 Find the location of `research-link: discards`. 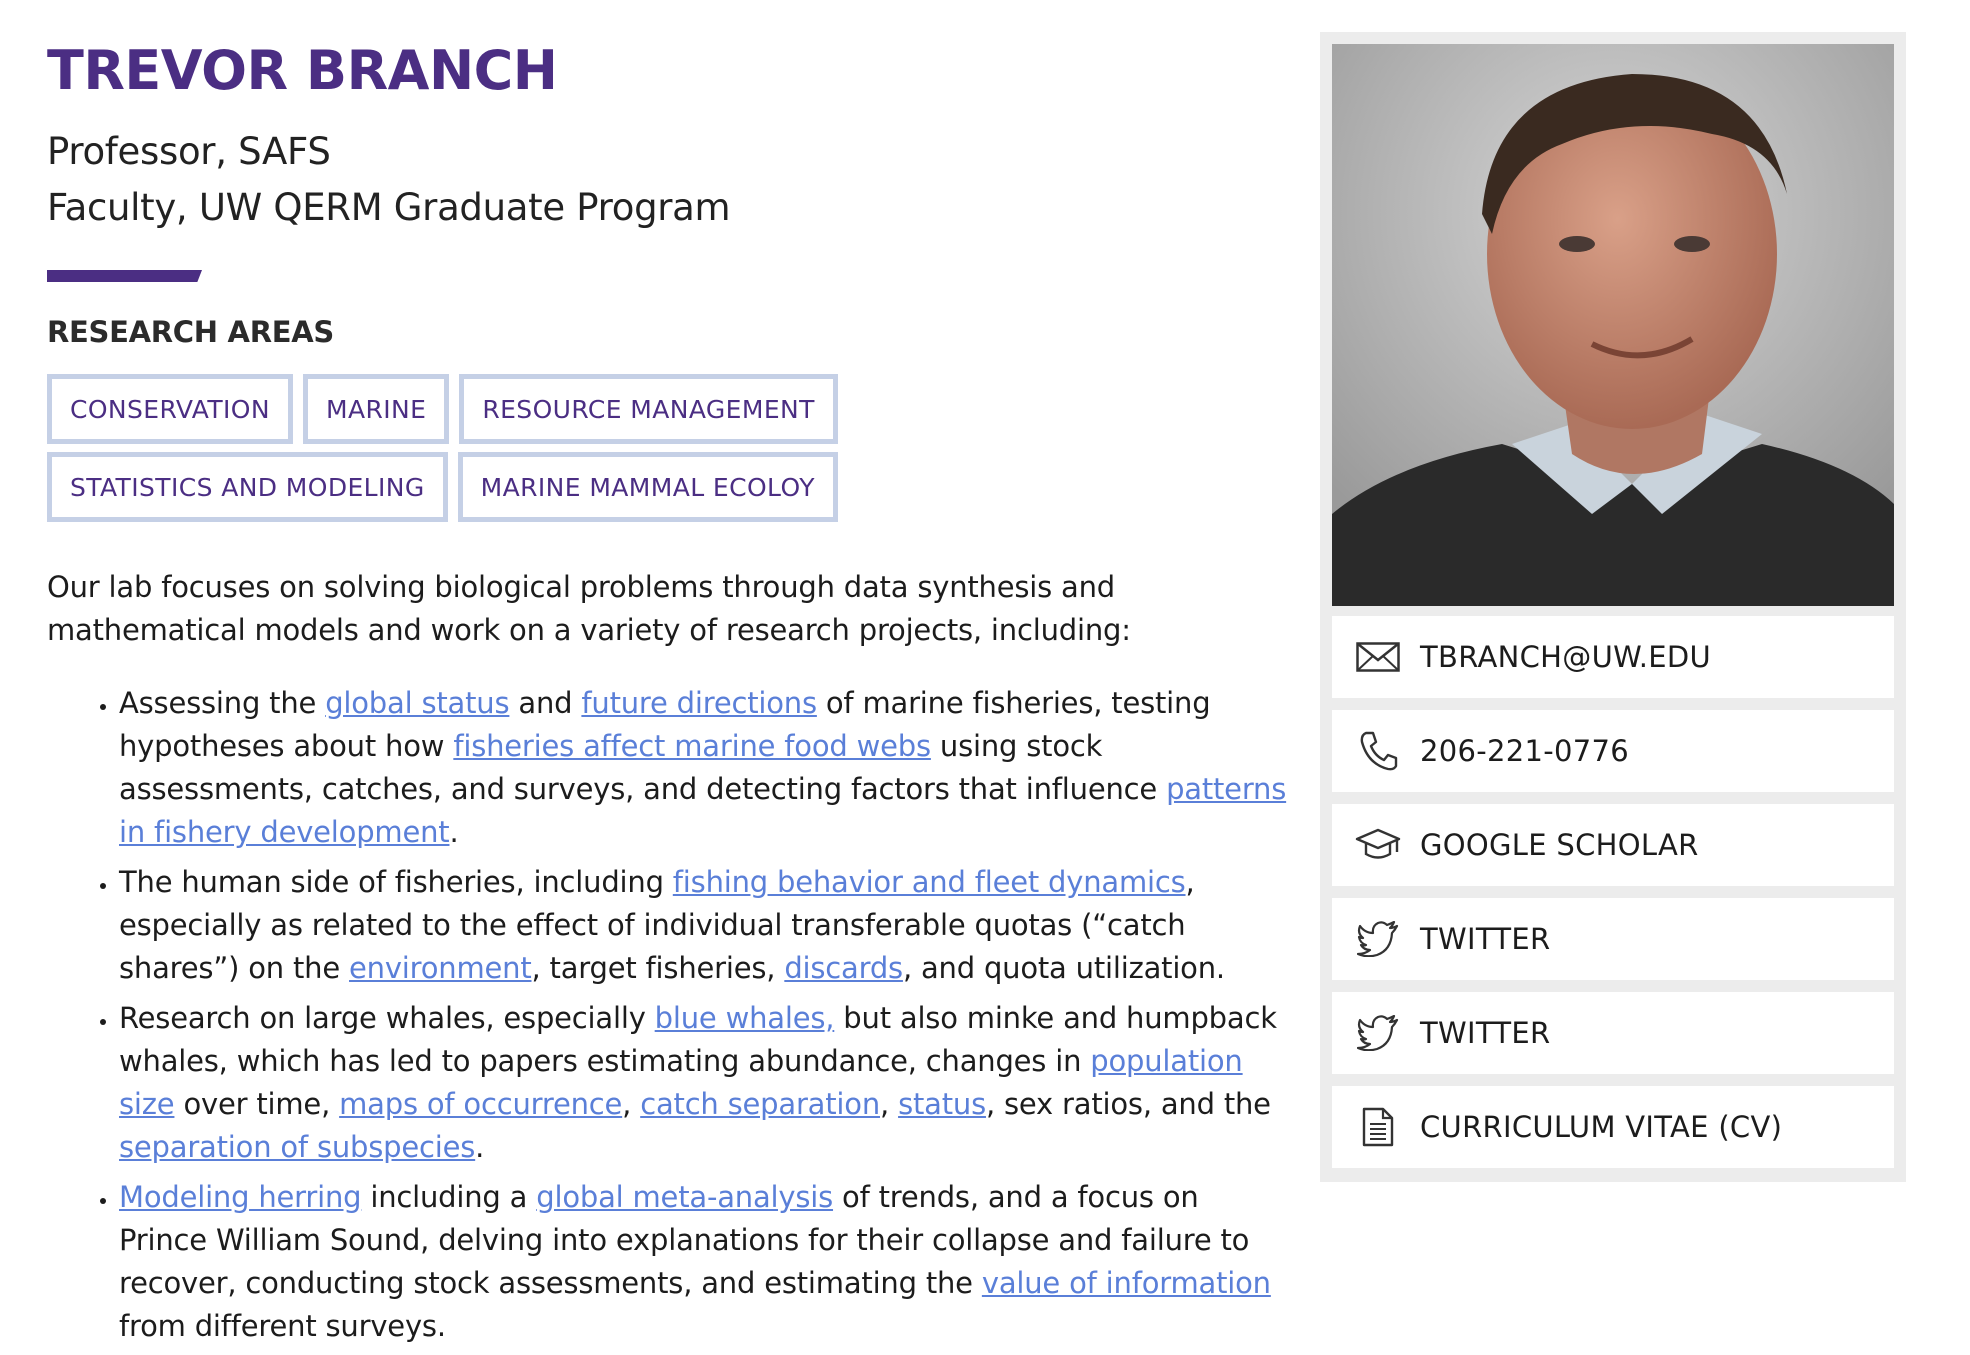

research-link: discards is located at coordinates (843, 968).